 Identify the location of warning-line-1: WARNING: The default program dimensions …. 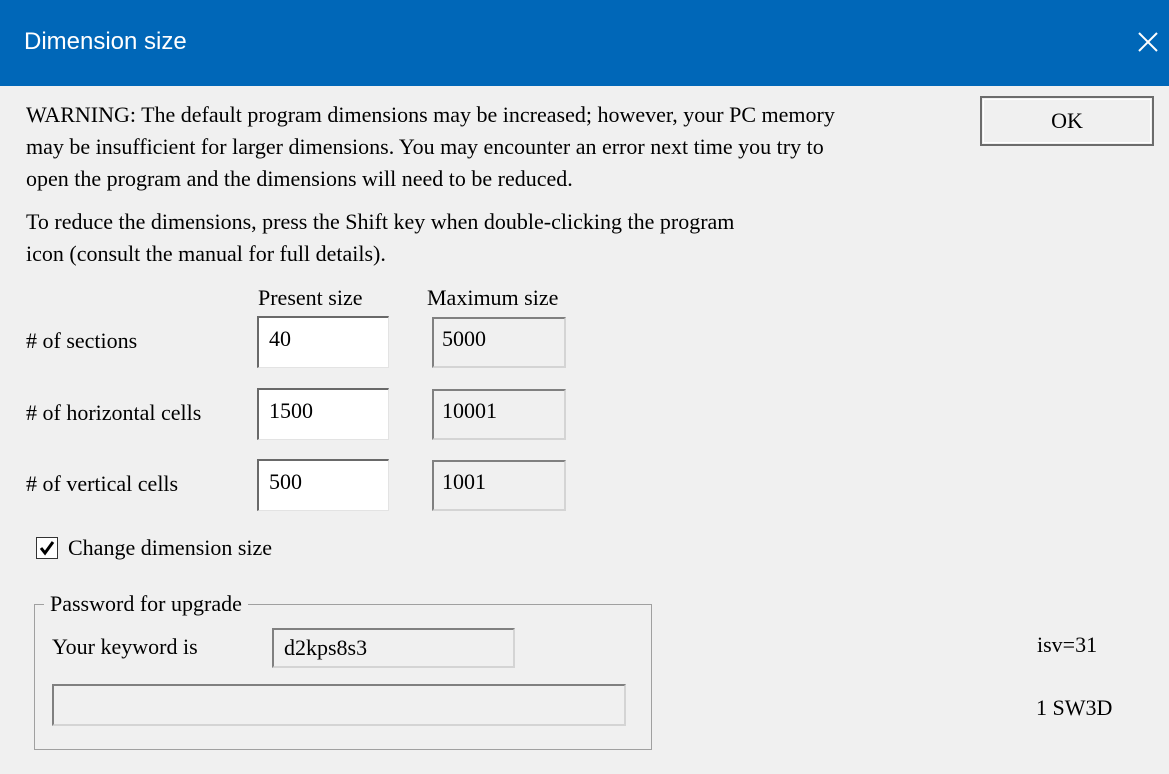
(430, 114).